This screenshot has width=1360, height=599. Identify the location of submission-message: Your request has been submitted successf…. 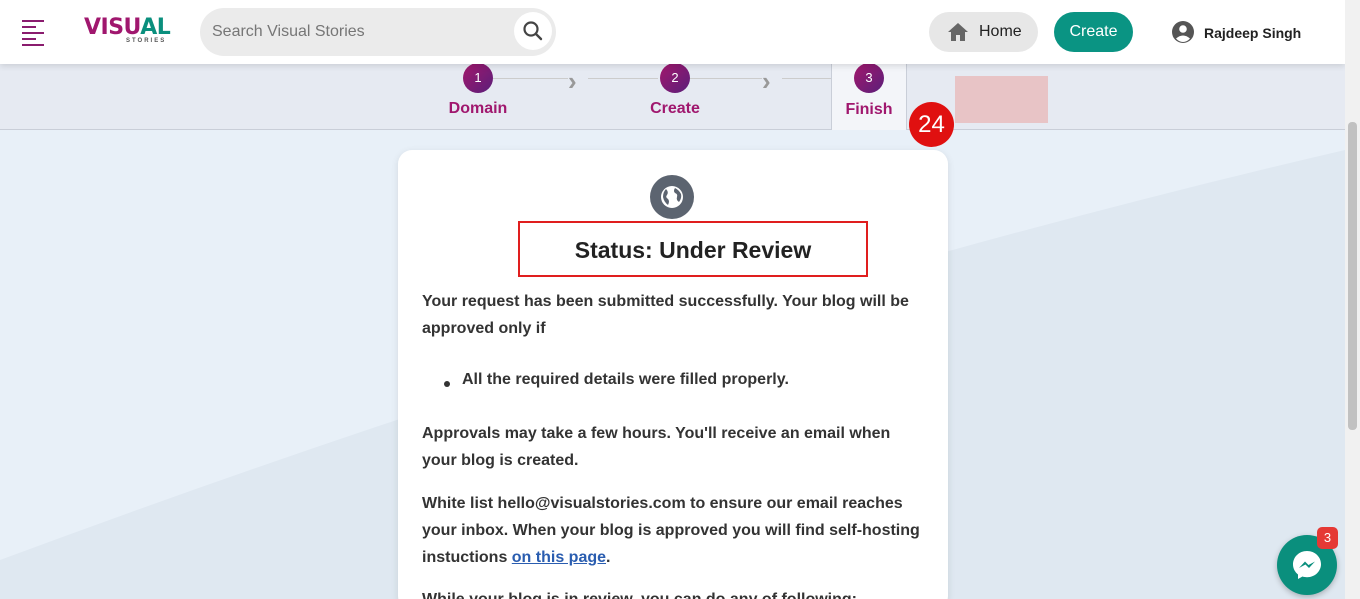
(665, 315).